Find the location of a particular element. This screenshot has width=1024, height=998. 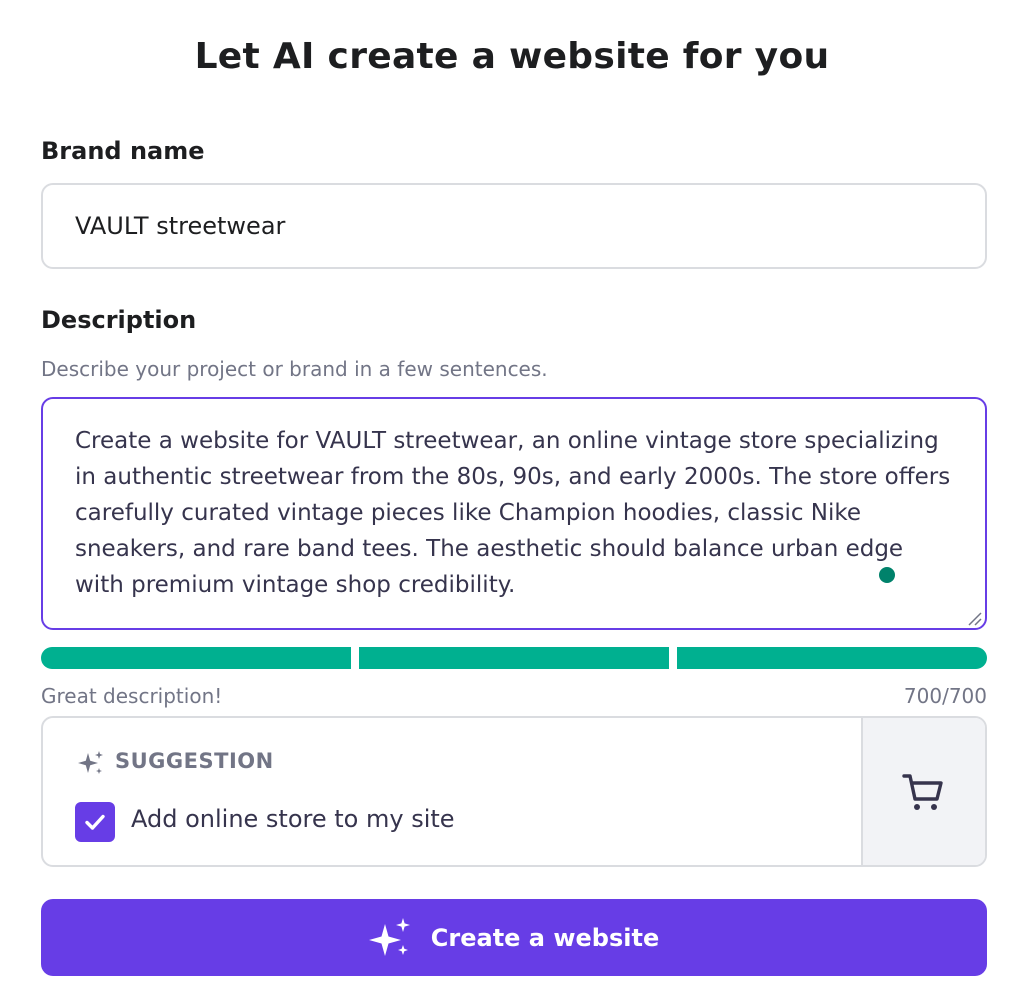

character-count: 700/700 is located at coordinates (945, 696).